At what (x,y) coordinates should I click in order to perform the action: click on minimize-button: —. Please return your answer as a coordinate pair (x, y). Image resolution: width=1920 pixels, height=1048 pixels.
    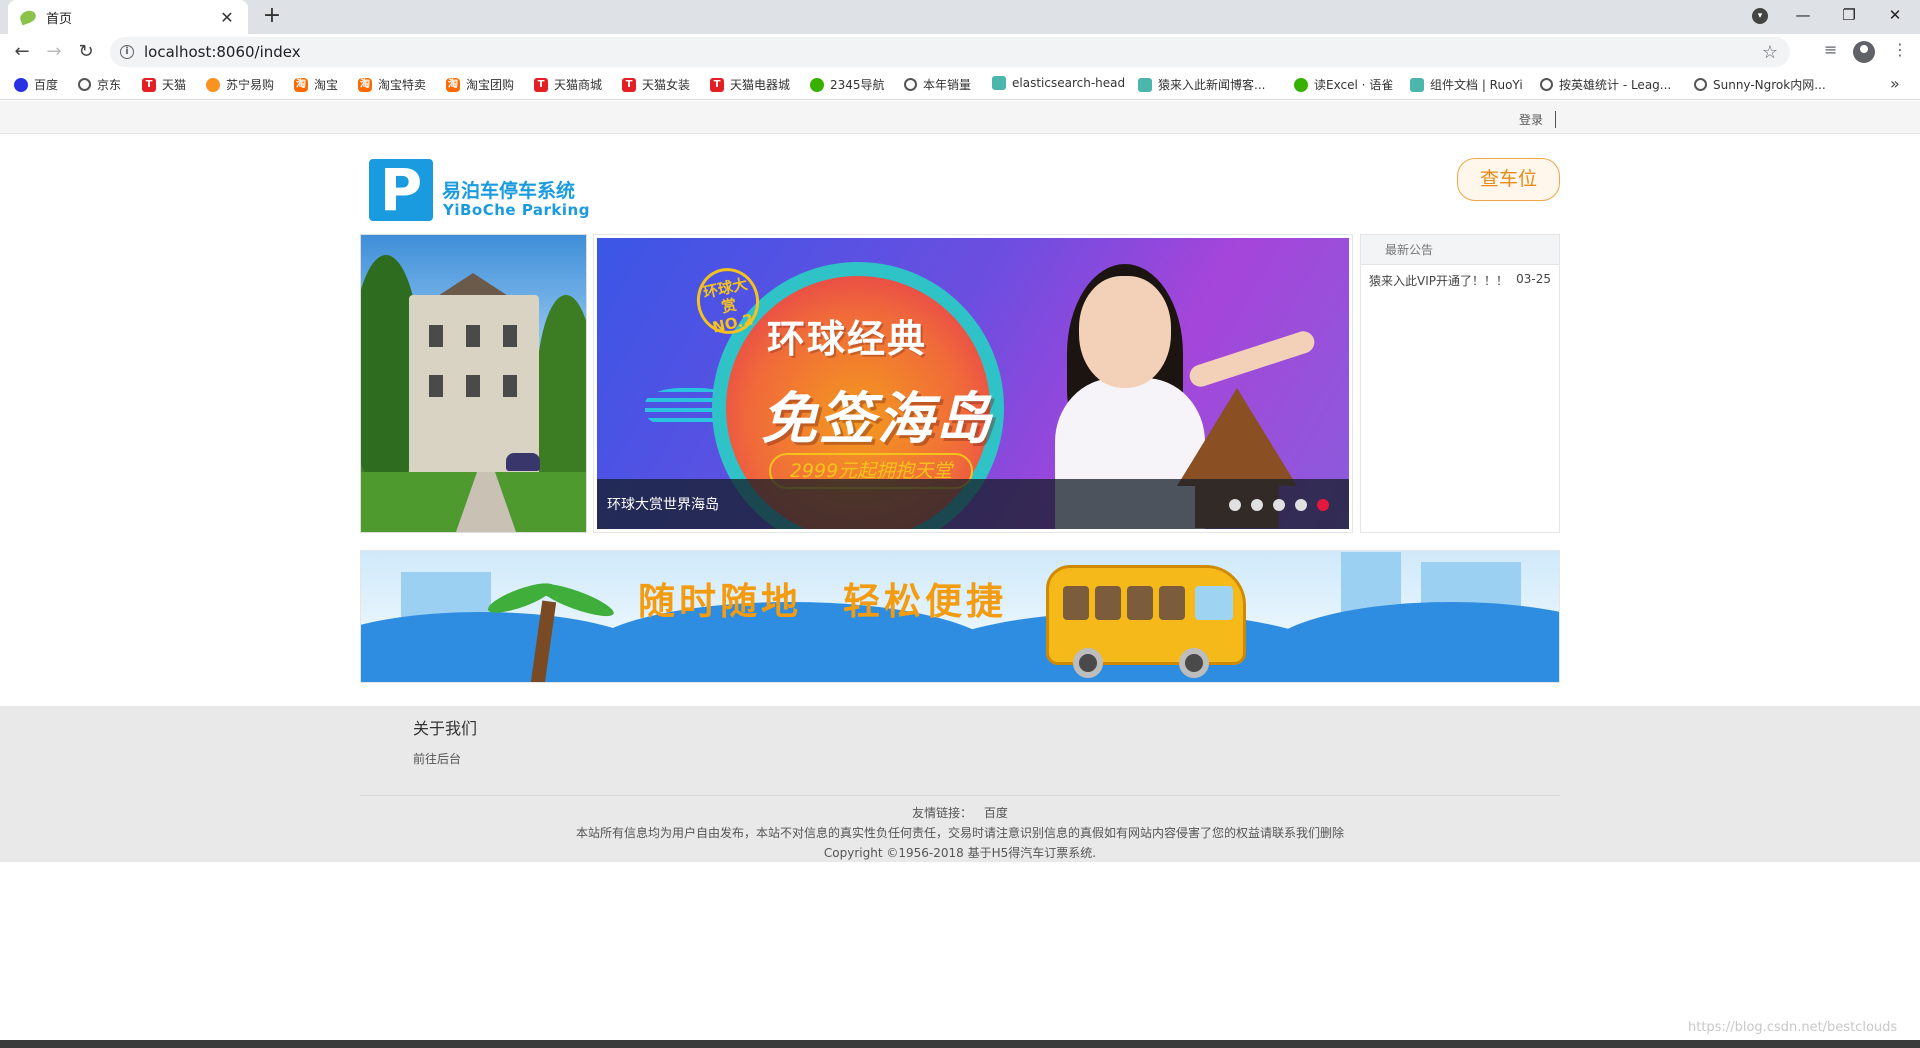
    Looking at the image, I should click on (1803, 15).